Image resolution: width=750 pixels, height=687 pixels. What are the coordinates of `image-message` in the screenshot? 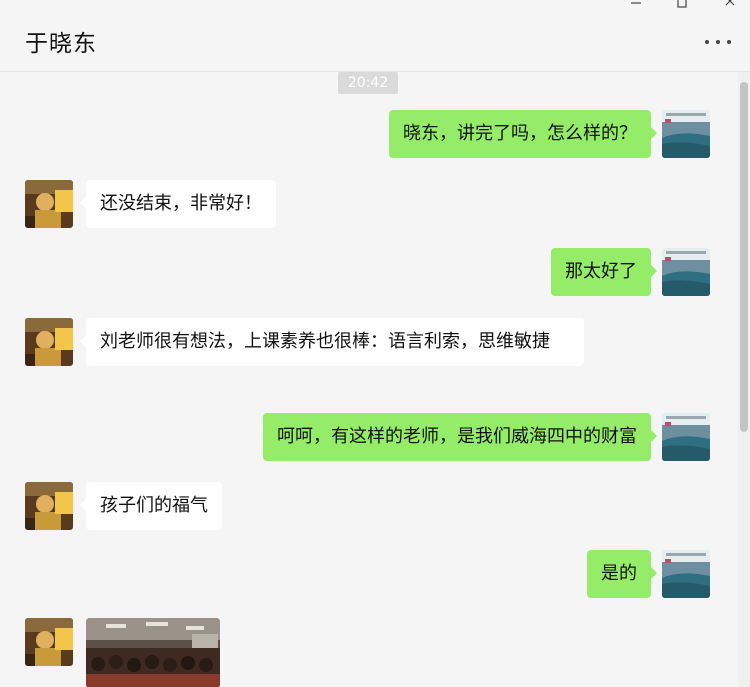 It's located at (153, 652).